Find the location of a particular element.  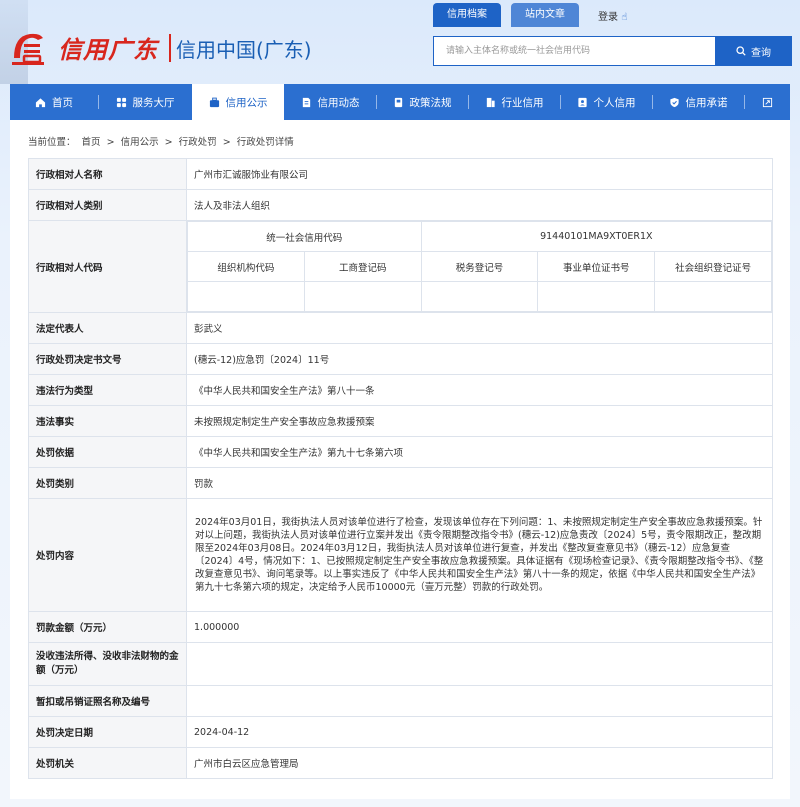

table-row: 行政处罚决定书文号 (穗云-12)应急罚〔2024〕11号 is located at coordinates (400, 359).